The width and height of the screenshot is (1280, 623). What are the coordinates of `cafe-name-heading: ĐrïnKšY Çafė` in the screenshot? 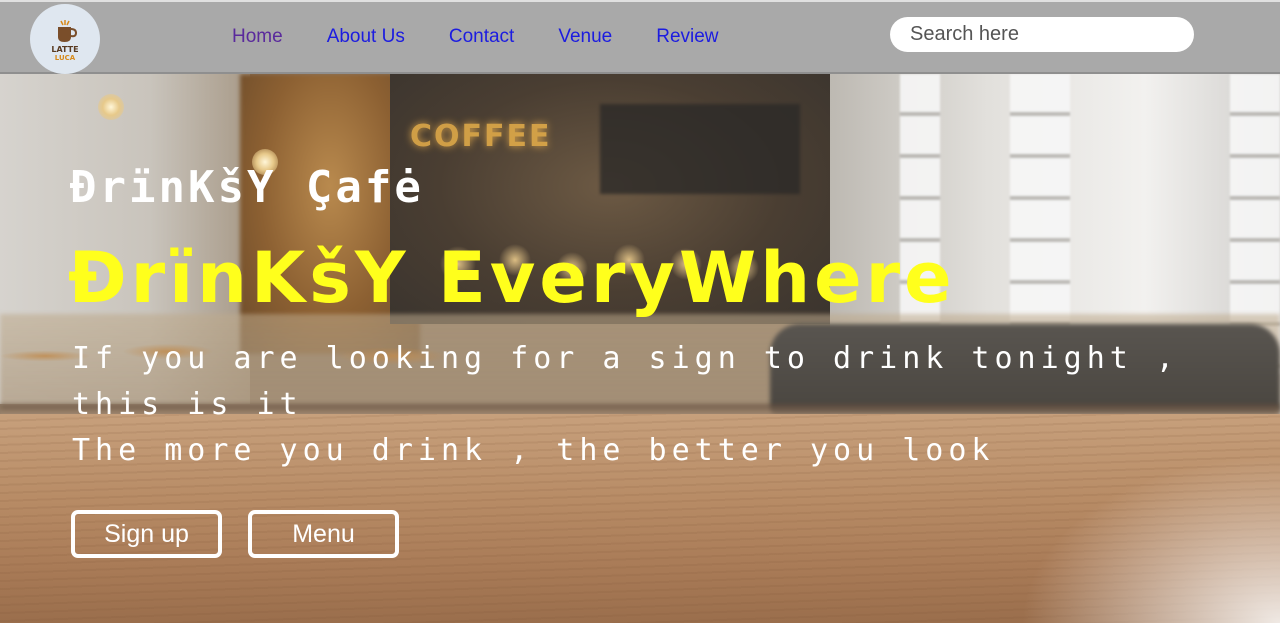 It's located at (247, 187).